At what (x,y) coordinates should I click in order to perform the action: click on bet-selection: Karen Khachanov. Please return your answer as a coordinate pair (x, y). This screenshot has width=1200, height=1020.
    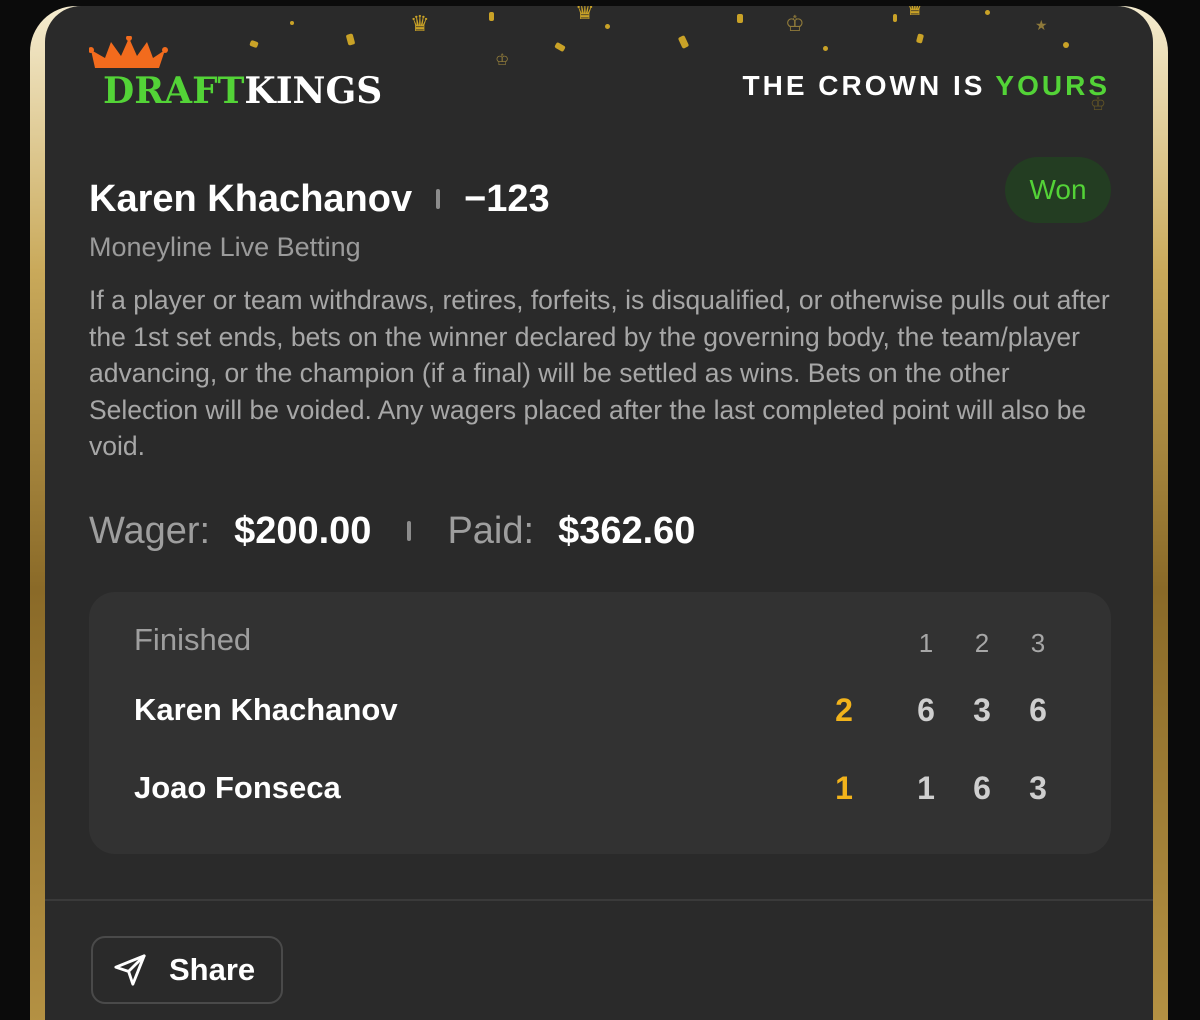
    Looking at the image, I should click on (251, 198).